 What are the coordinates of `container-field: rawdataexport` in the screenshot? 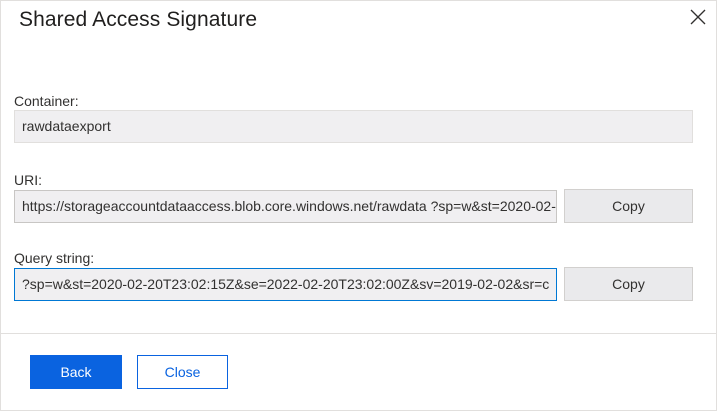 It's located at (353, 126).